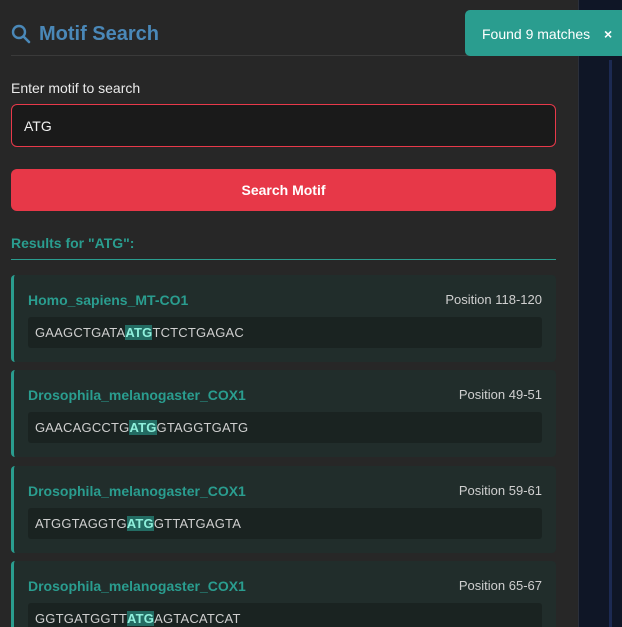  Describe the element at coordinates (500, 490) in the screenshot. I see `result-position: Position 59-61` at that location.